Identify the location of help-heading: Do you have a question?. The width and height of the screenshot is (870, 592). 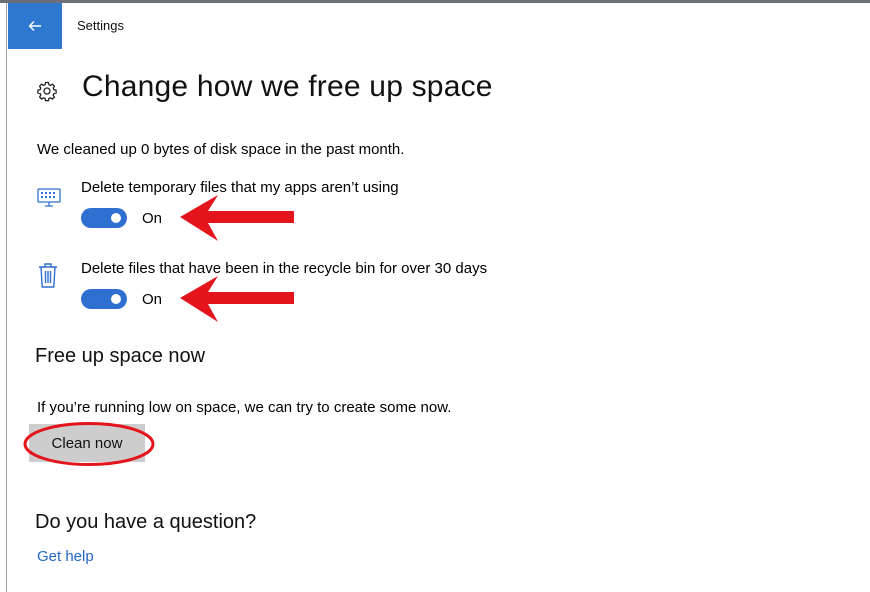
(146, 522).